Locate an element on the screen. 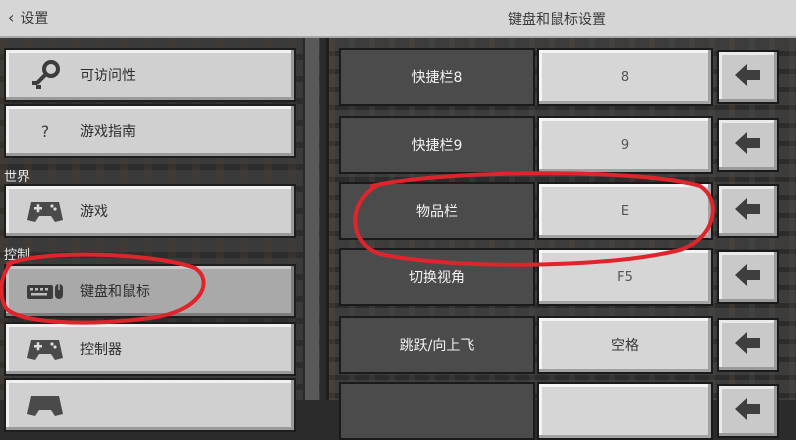  action-label: 快捷栏9 is located at coordinates (437, 145).